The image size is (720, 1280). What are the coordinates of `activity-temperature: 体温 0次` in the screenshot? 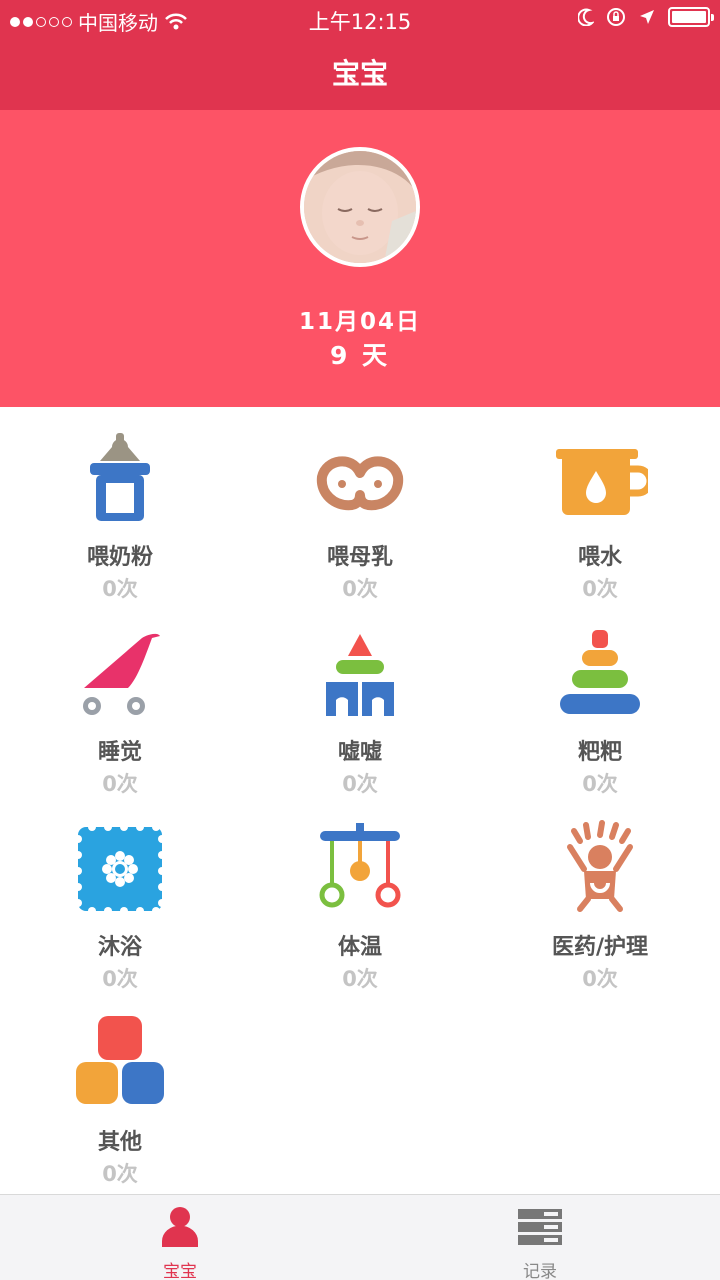 It's located at (360, 894).